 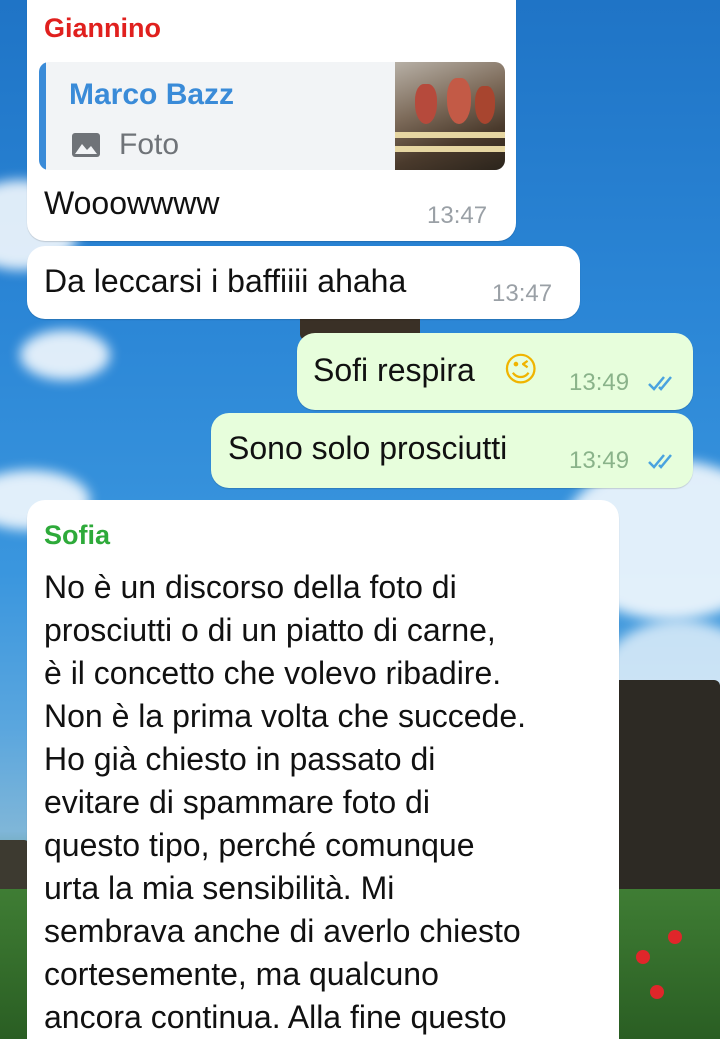 I want to click on reply-thumbnail, so click(x=450, y=116).